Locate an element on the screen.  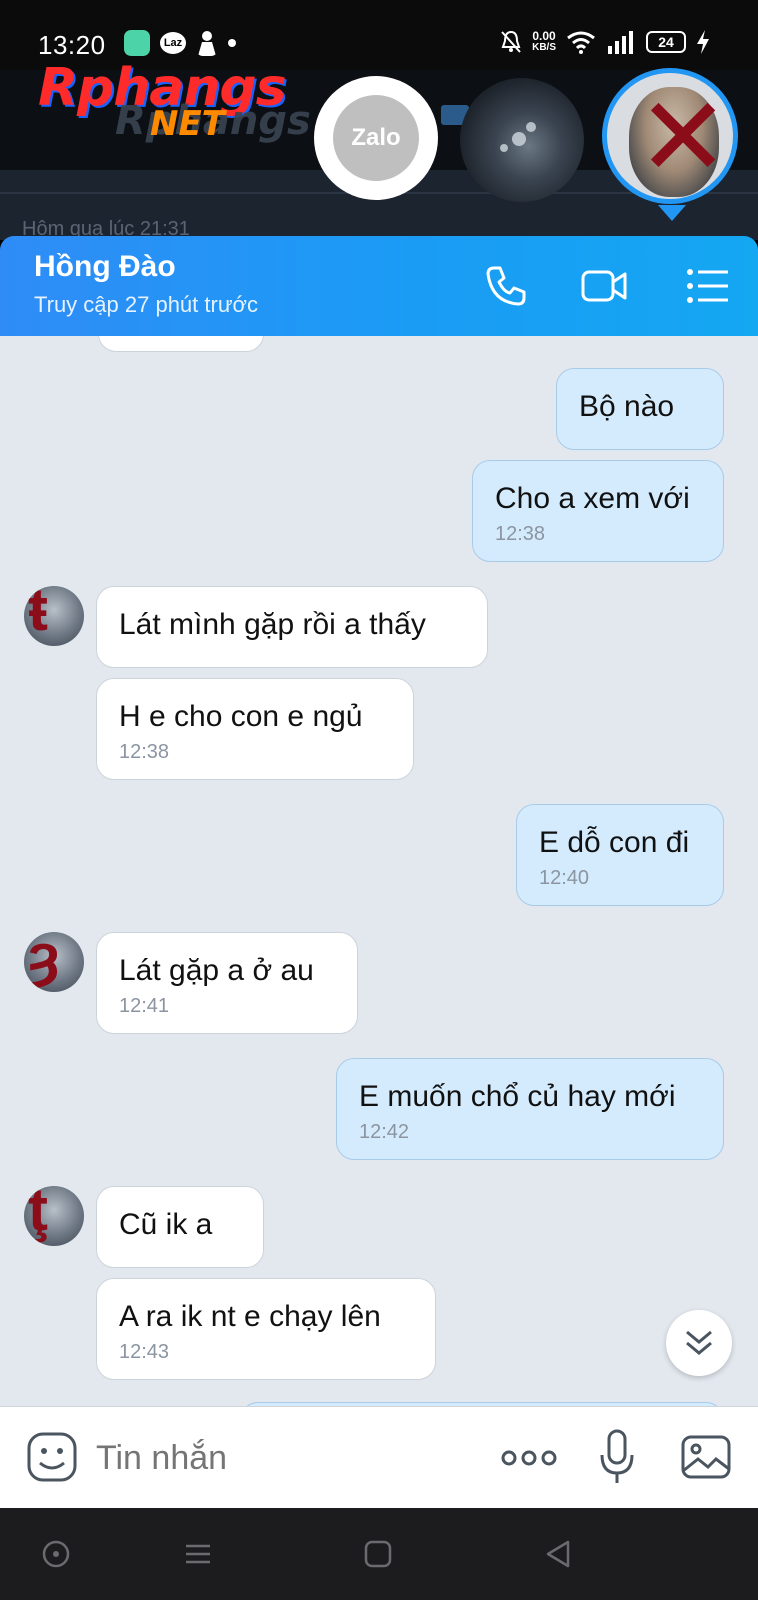
message-bubble-outgoing: E dỗ con đi 12:40 is located at coordinates (620, 855).